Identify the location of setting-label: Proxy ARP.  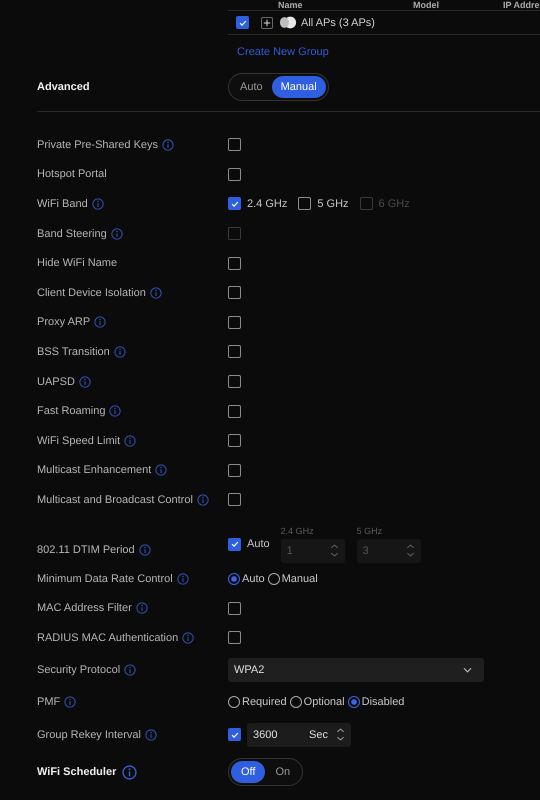
(63, 322).